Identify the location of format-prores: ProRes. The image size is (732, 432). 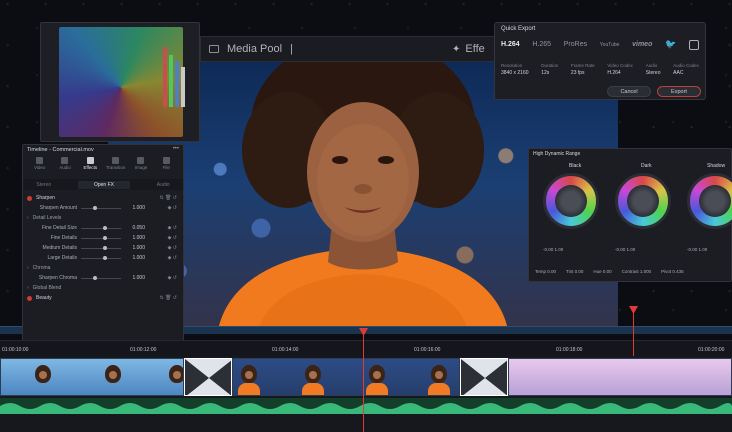
(575, 44).